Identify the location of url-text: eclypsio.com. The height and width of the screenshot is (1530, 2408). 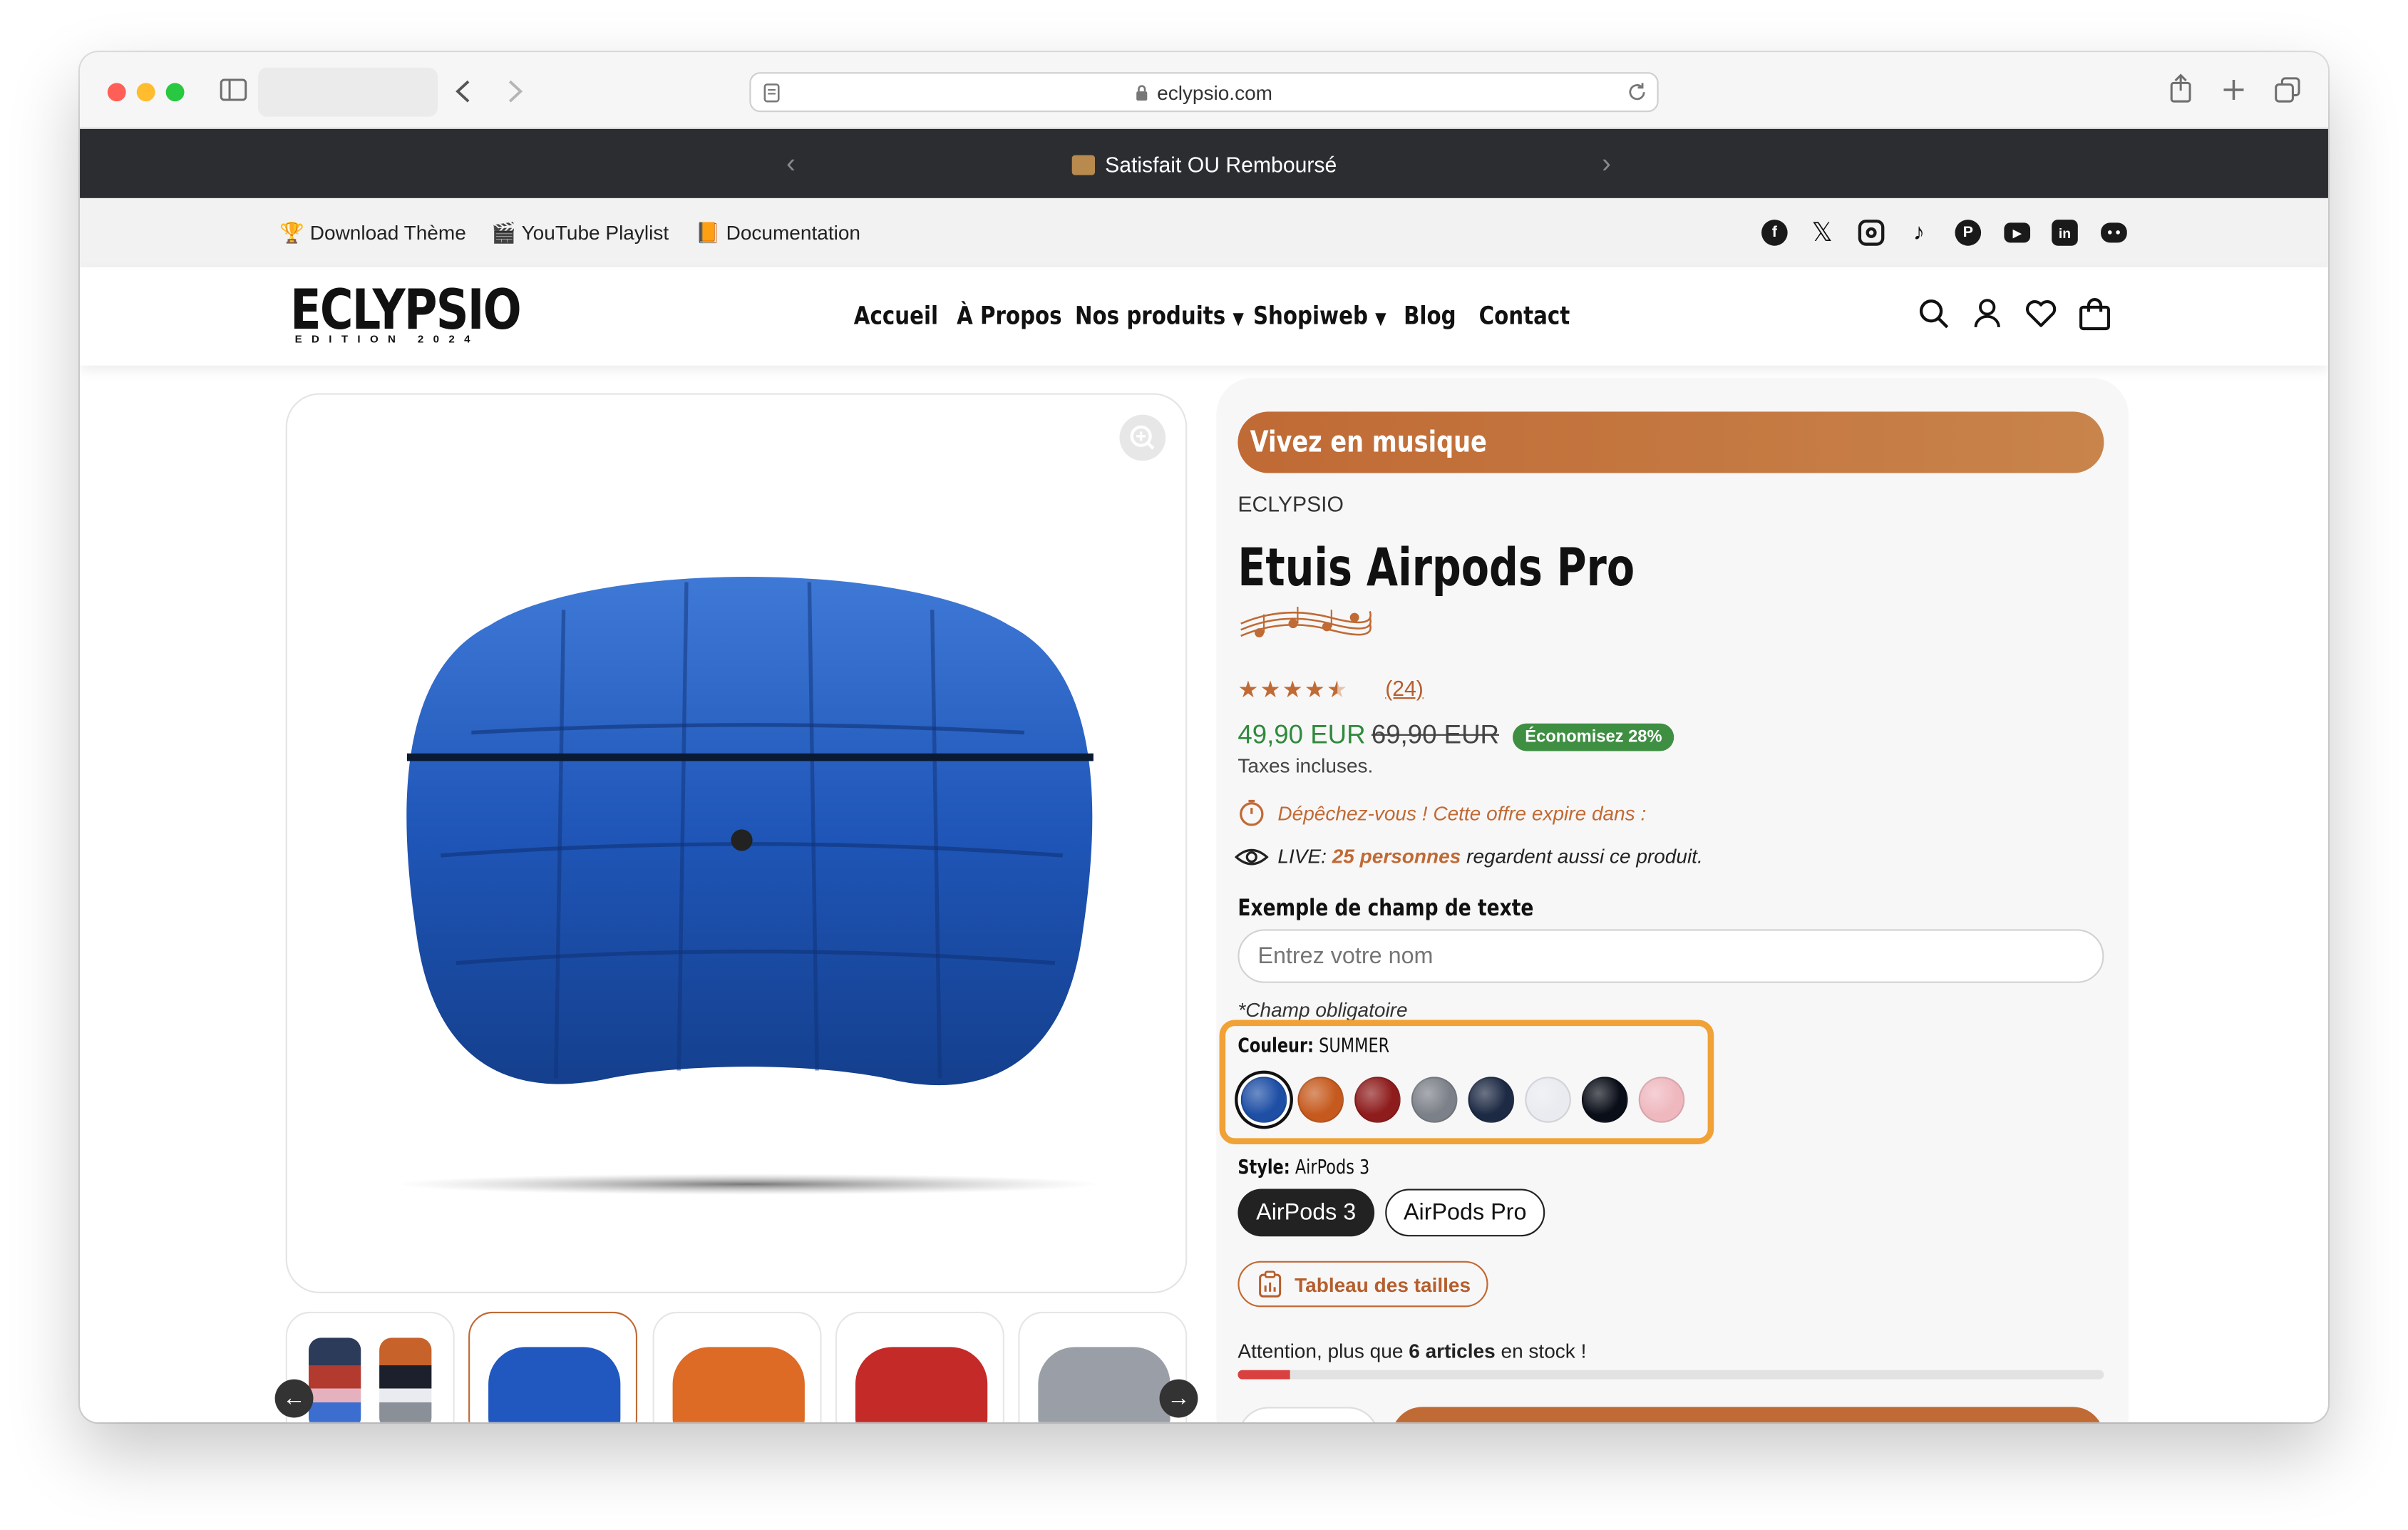
(1215, 92).